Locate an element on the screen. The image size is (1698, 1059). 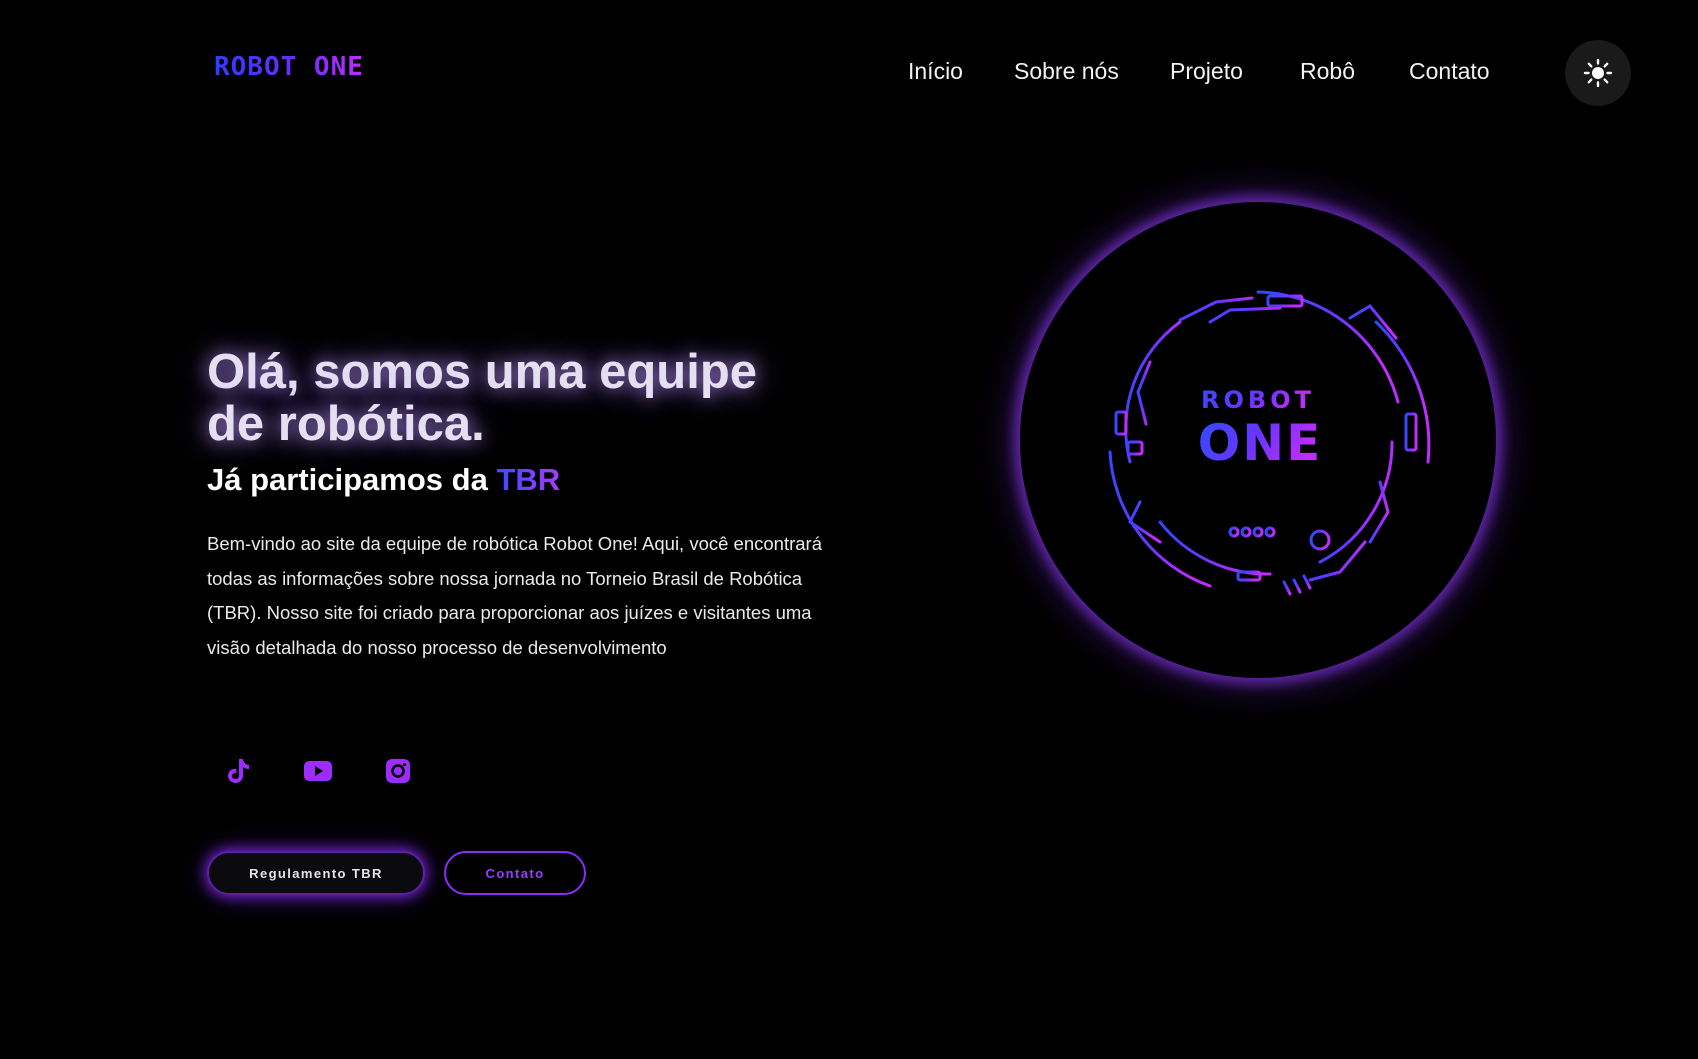
hero-headline: Olá, somos uma equipe de robótica. is located at coordinates (482, 398).